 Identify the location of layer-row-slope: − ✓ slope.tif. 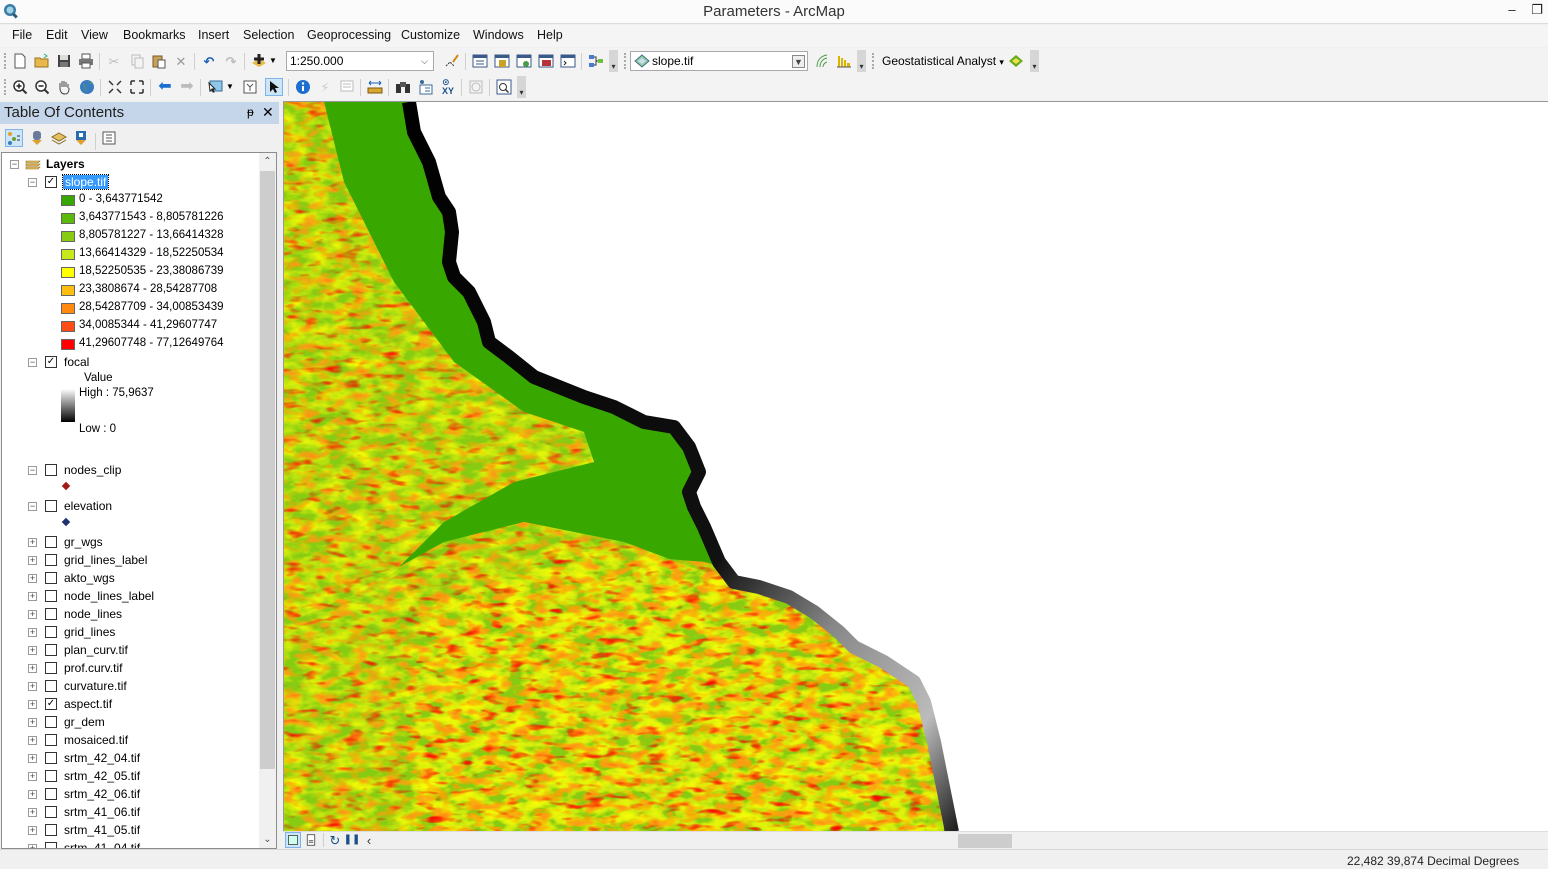
(127, 182).